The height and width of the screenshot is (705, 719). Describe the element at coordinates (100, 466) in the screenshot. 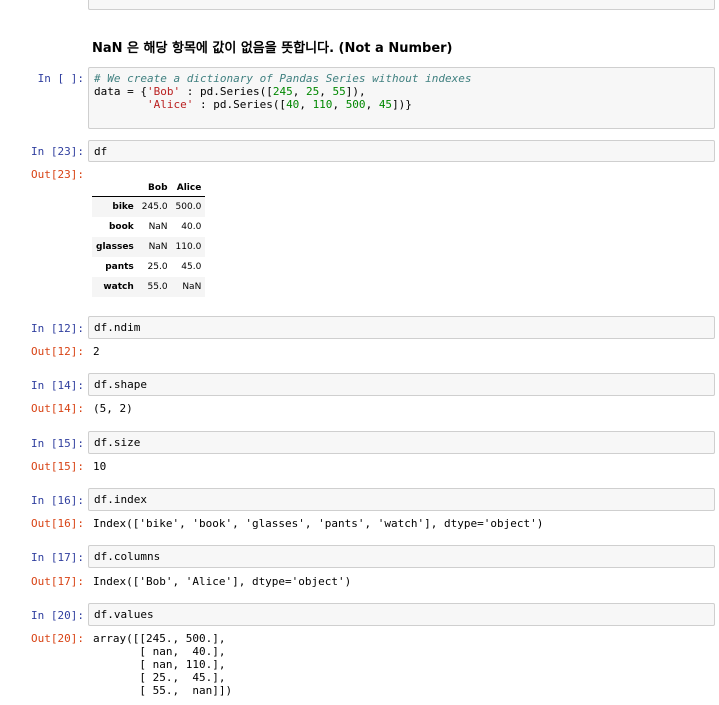

I see `output-result: 10` at that location.